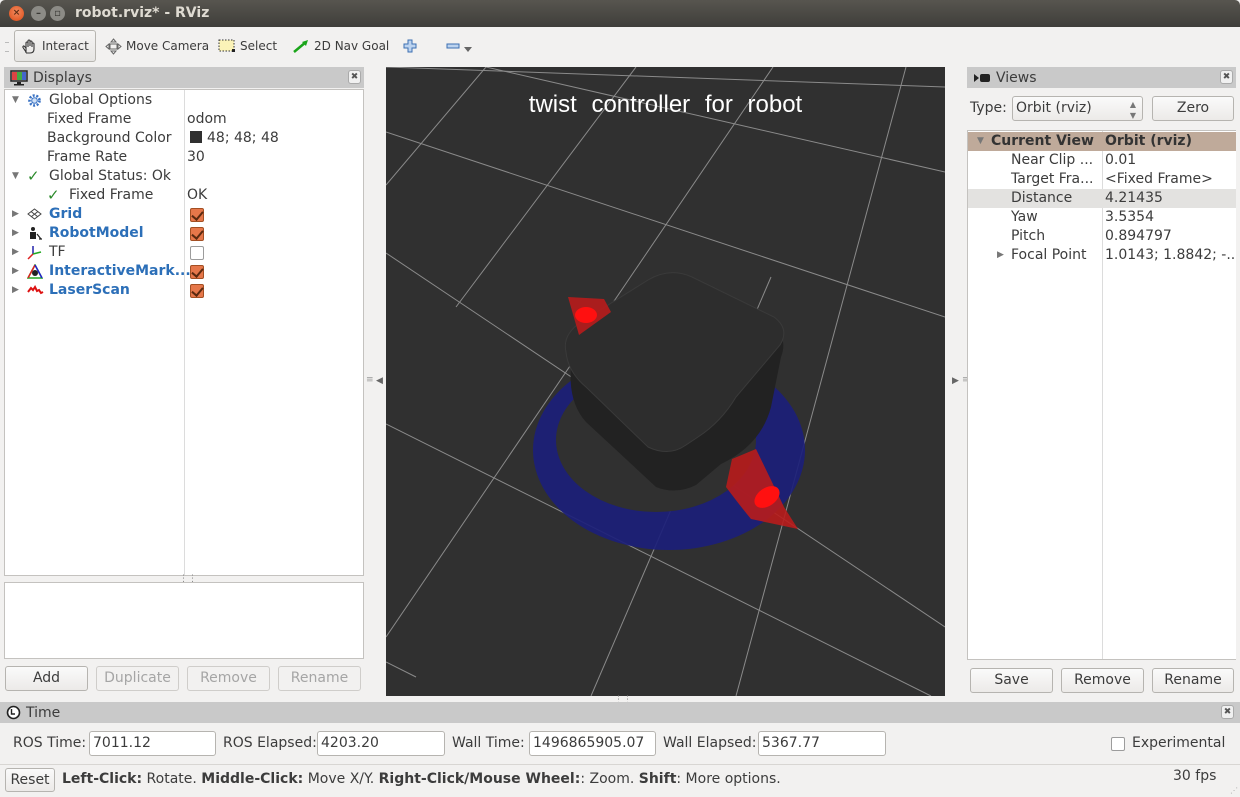  Describe the element at coordinates (184, 290) in the screenshot. I see `display-row-laserscan: ▶ LaserScan` at that location.